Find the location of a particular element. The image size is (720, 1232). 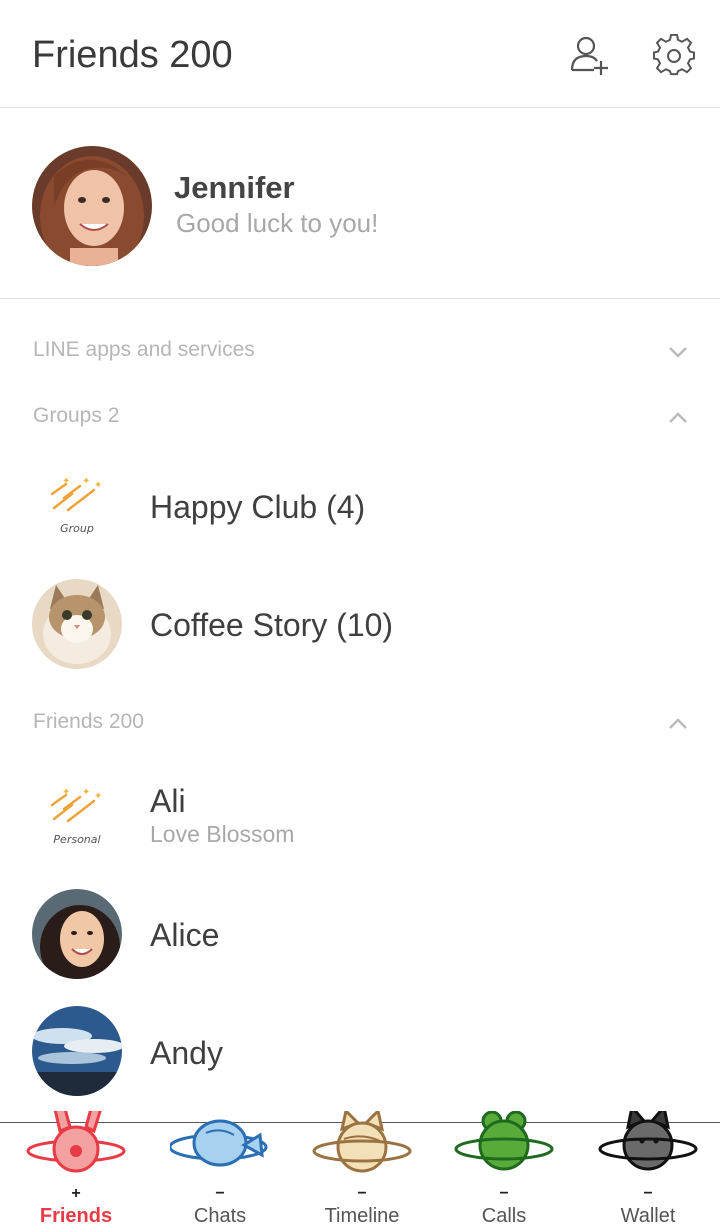

tab-label: Calls is located at coordinates (504, 1216).